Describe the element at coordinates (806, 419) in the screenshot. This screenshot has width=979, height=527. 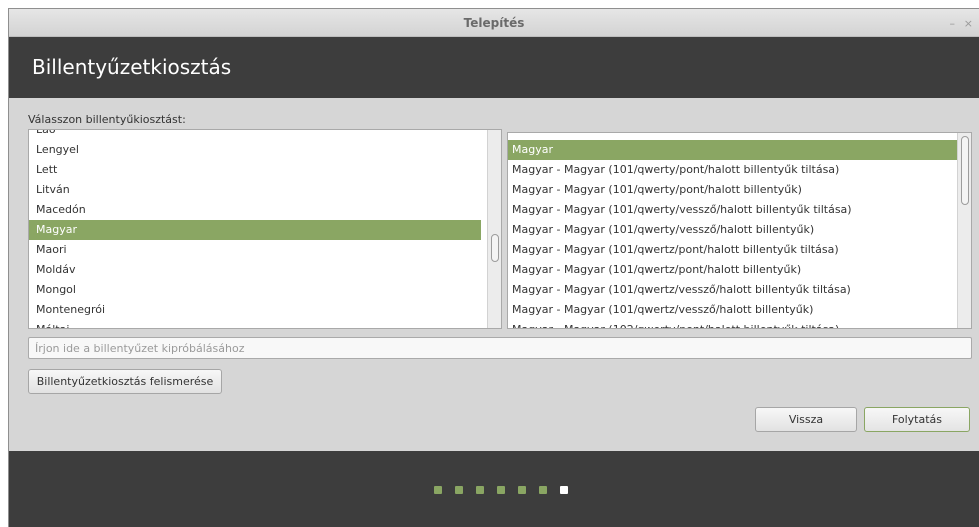
I see `back-button: Vissza` at that location.